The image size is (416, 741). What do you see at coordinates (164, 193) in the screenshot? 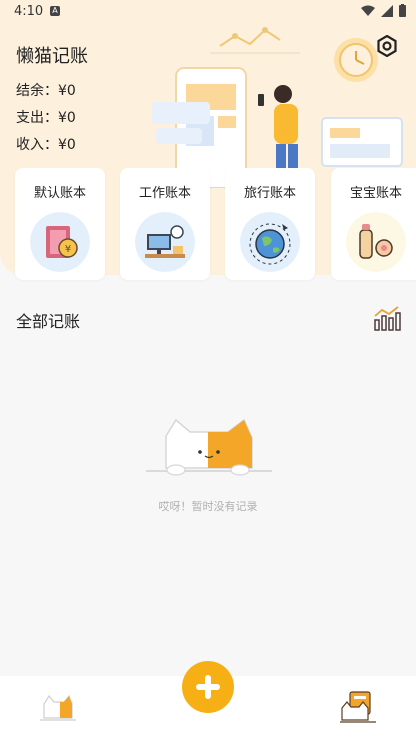
I see `book-card-label: 工作账本` at bounding box center [164, 193].